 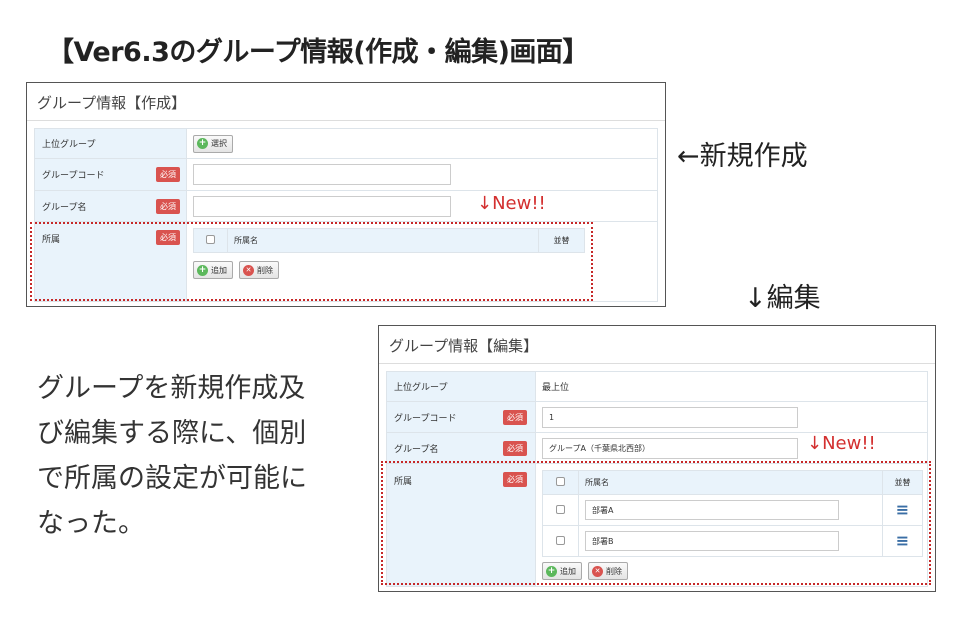 What do you see at coordinates (556, 388) in the screenshot?
I see `parent-group-value: 最上位` at bounding box center [556, 388].